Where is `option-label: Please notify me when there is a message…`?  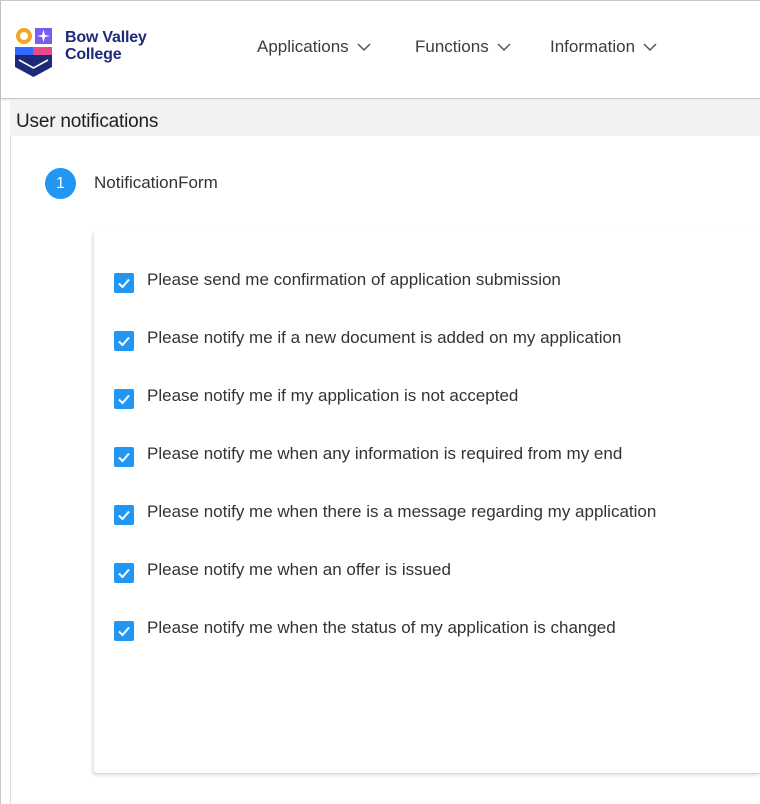 option-label: Please notify me when there is a message… is located at coordinates (402, 511).